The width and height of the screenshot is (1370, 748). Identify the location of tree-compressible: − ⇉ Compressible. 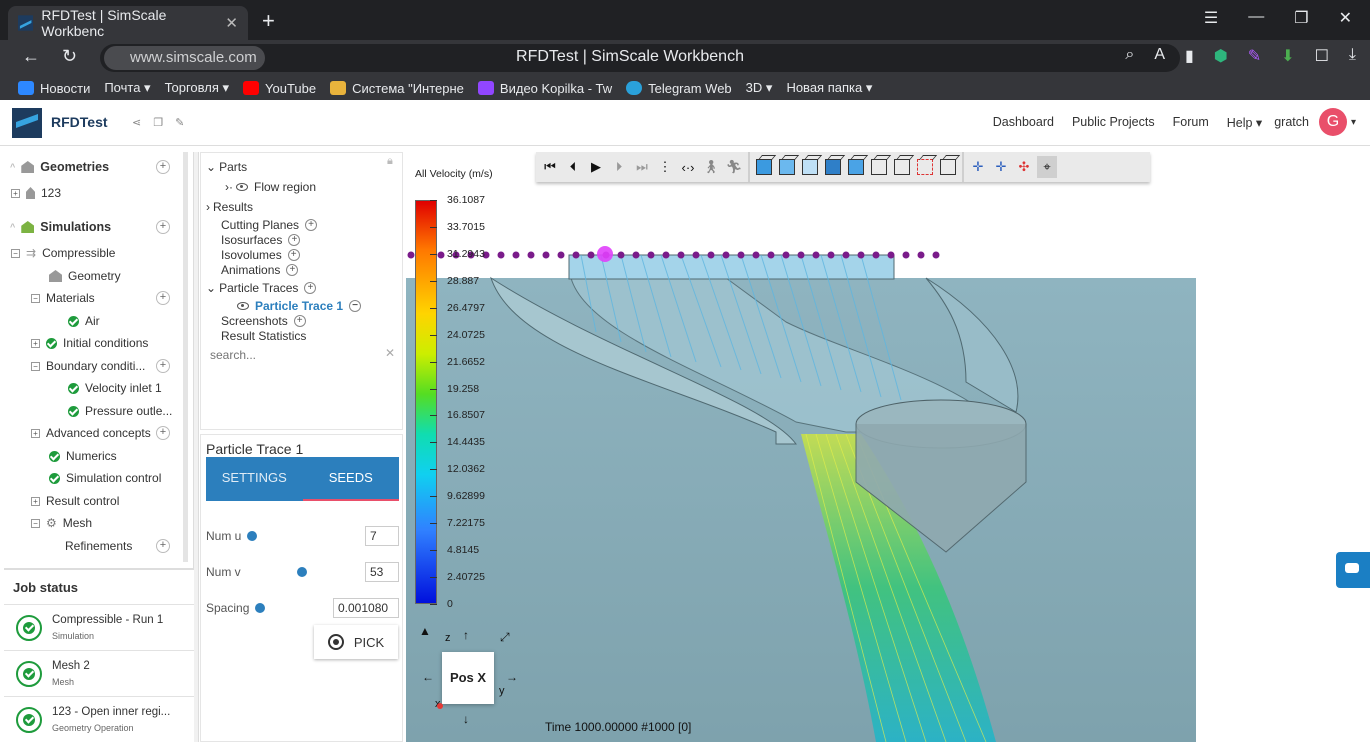
(63, 253).